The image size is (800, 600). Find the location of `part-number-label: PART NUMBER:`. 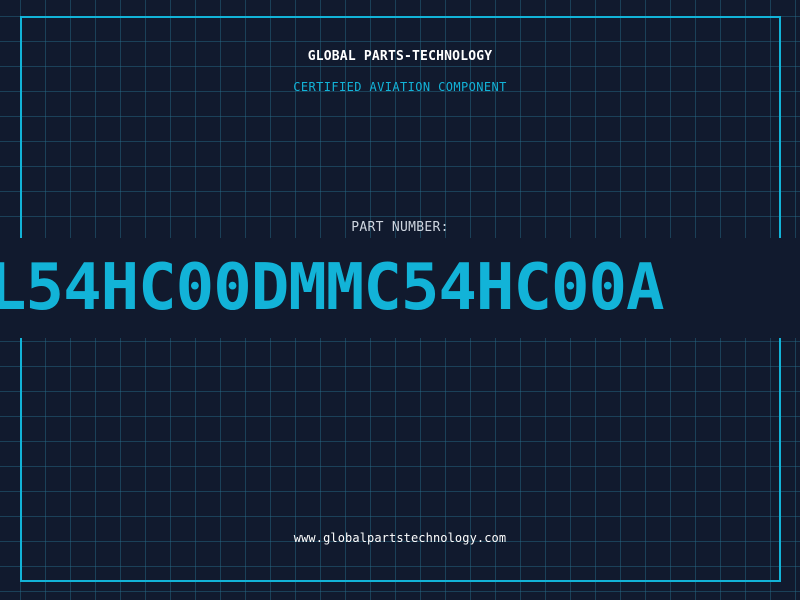

part-number-label: PART NUMBER: is located at coordinates (400, 227).